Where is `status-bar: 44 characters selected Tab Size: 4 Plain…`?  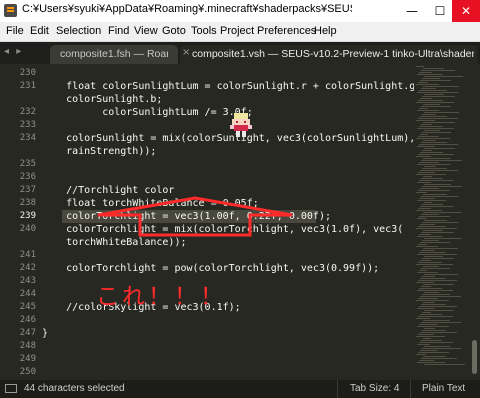 status-bar: 44 characters selected Tab Size: 4 Plain… is located at coordinates (240, 389).